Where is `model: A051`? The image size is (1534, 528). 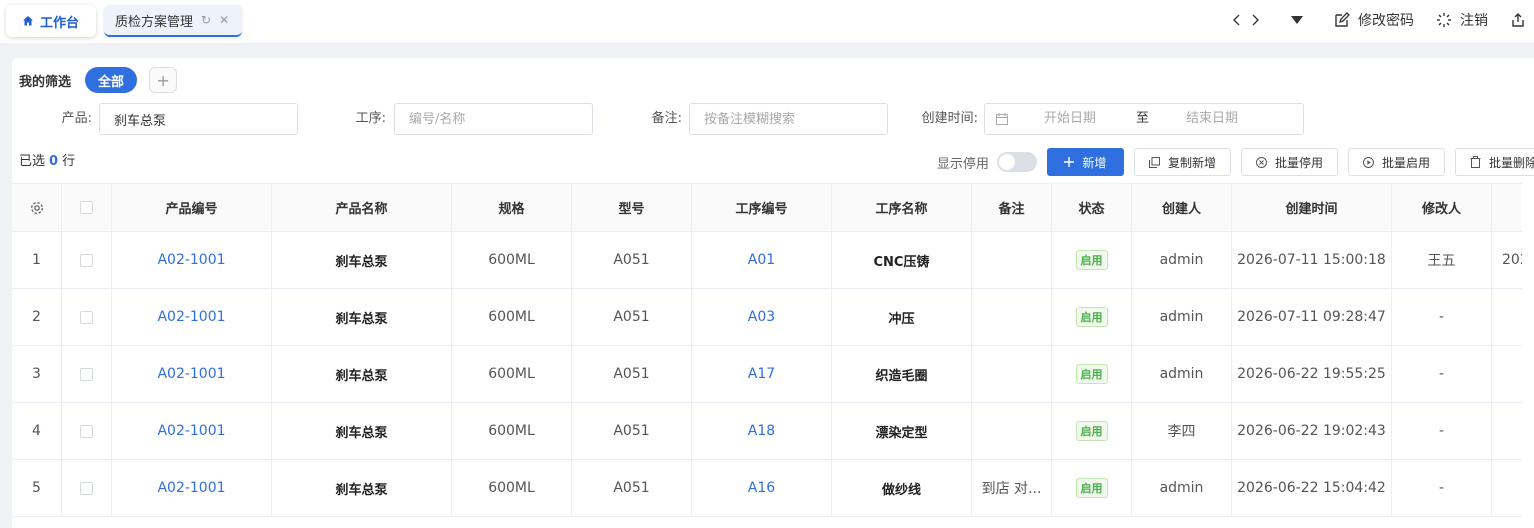
model: A051 is located at coordinates (632, 374).